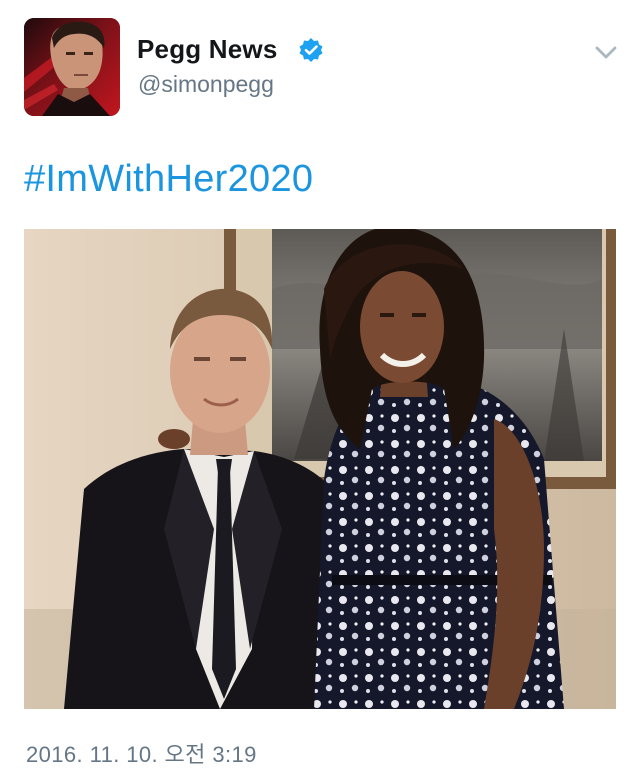  I want to click on avatar-image, so click(72, 67).